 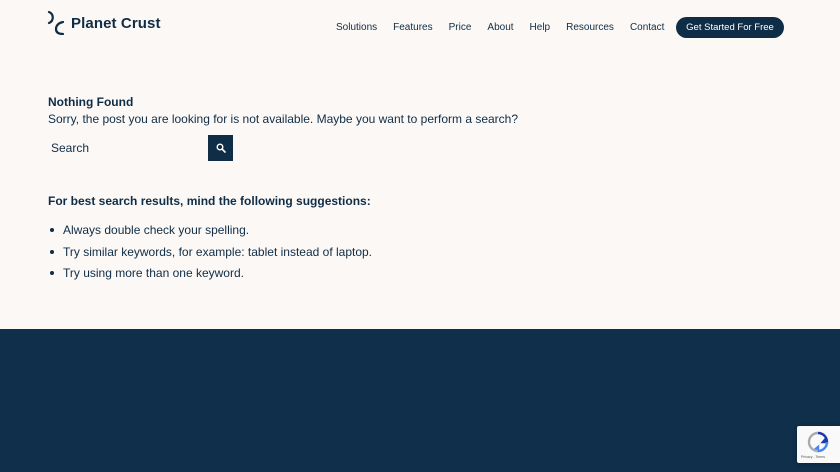 What do you see at coordinates (56, 23) in the screenshot?
I see `planet-crust-logo-icon` at bounding box center [56, 23].